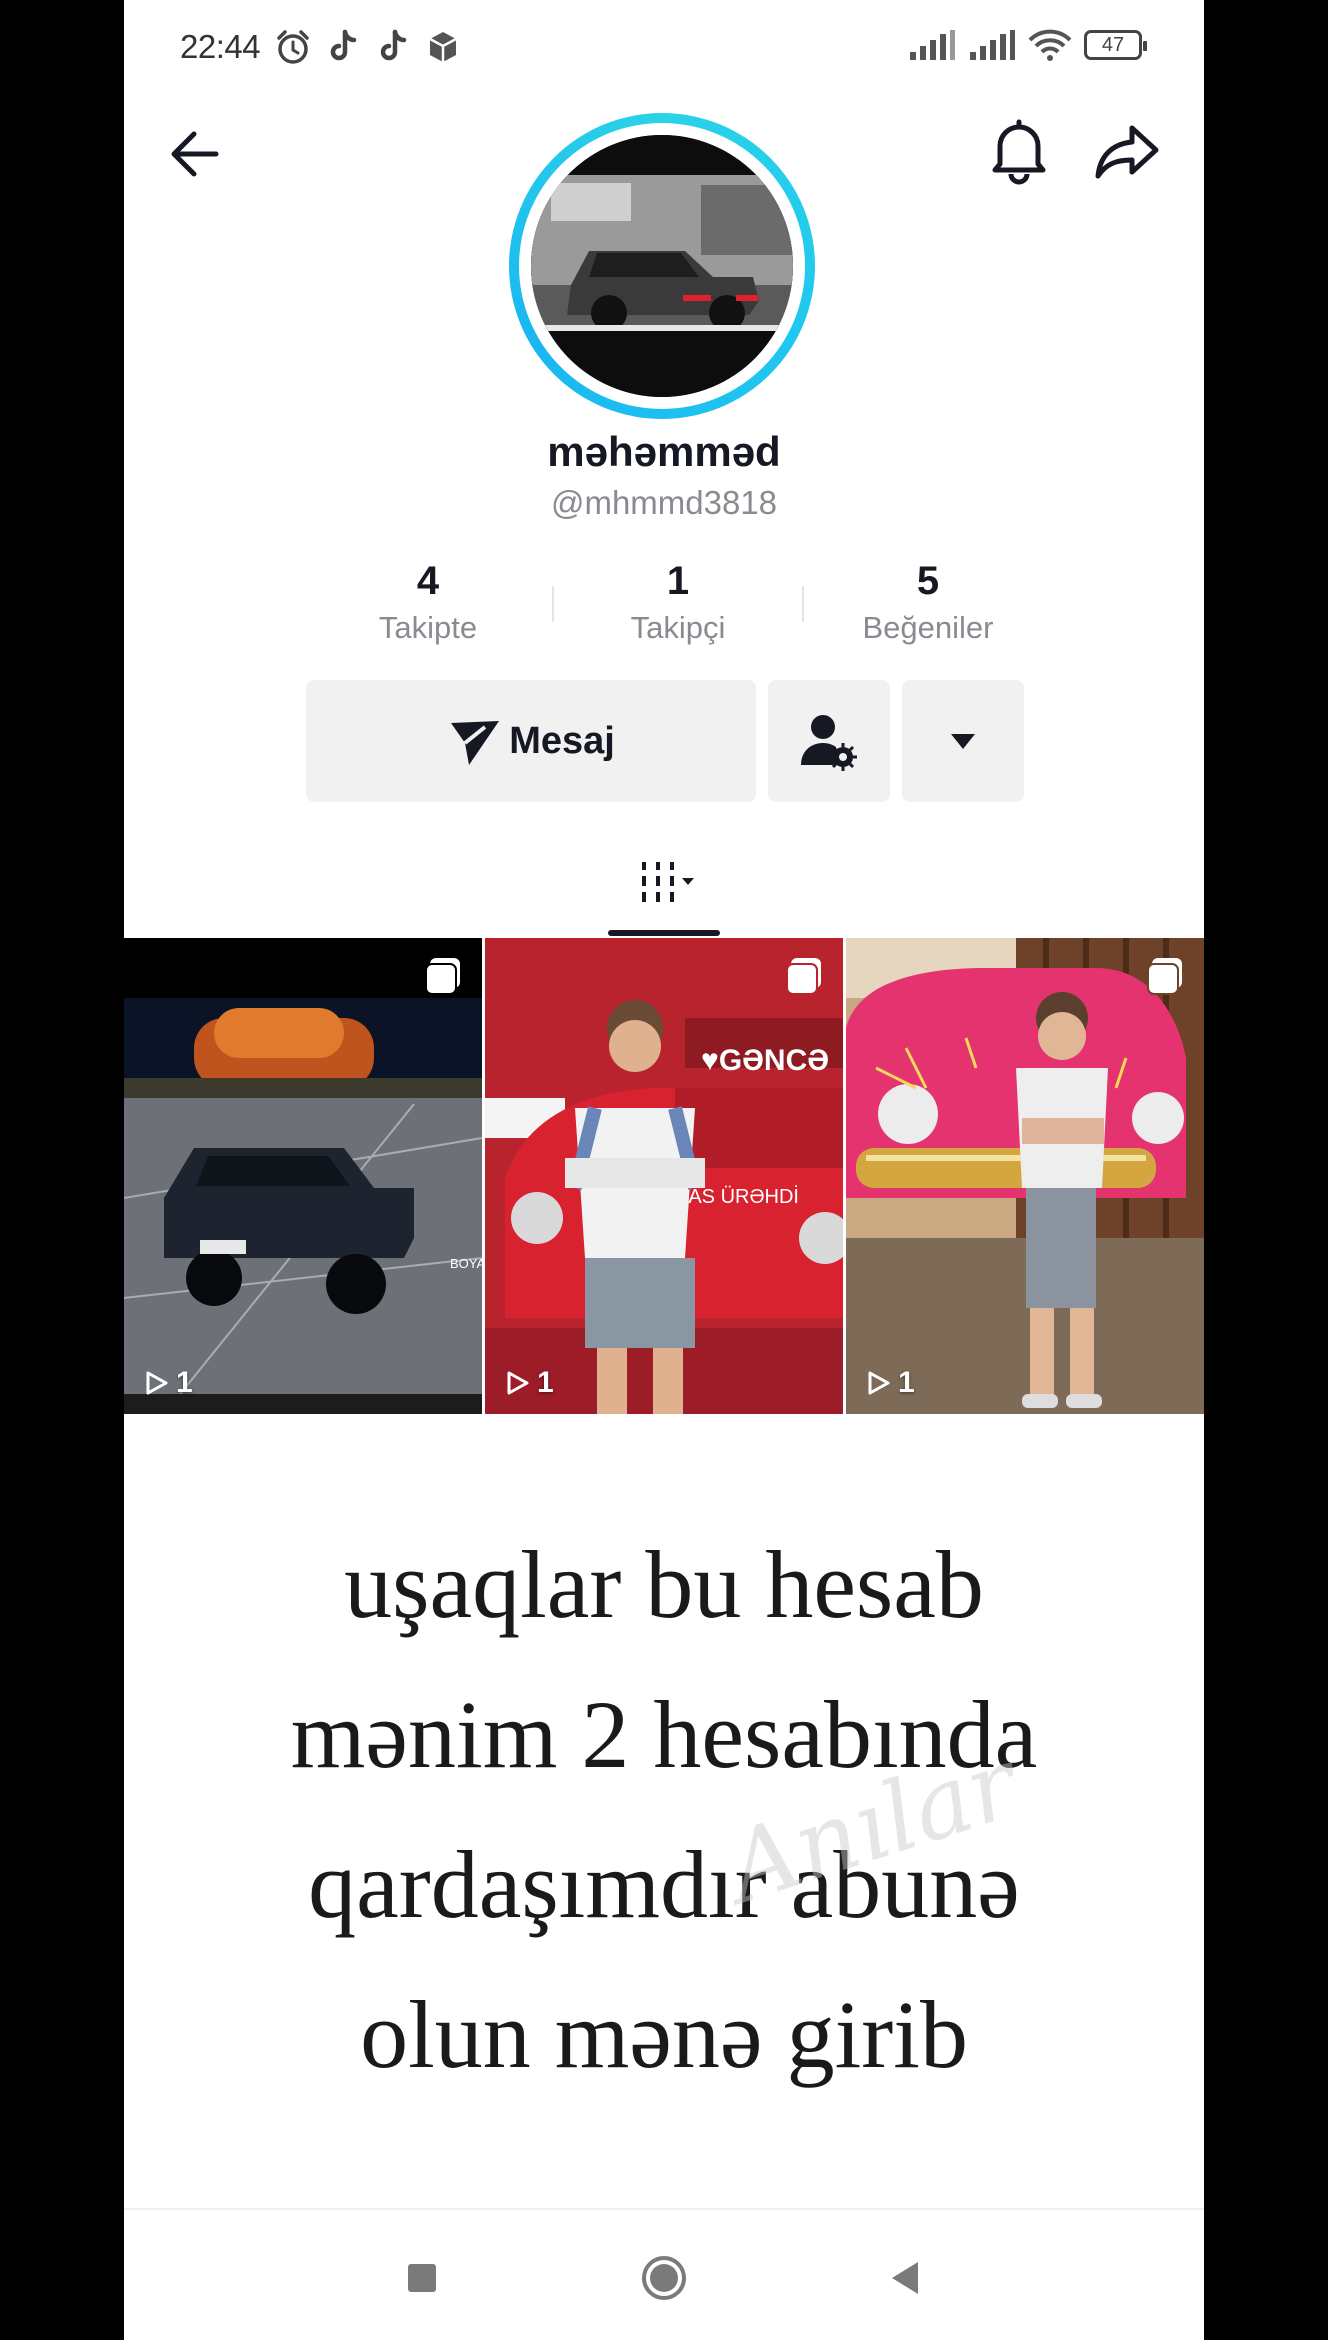 The width and height of the screenshot is (1328, 2340). I want to click on profile-display-name: məhəmməd, so click(664, 451).